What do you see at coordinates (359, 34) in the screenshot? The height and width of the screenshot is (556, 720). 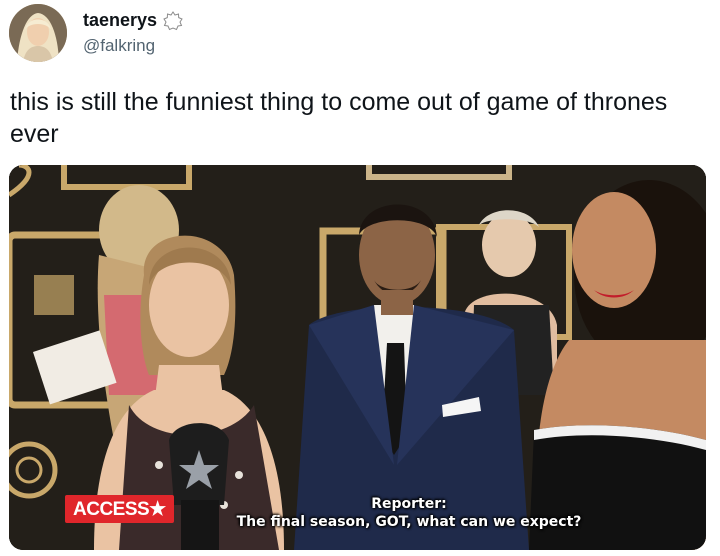 I see `tweet-header: taenerys @falkring` at bounding box center [359, 34].